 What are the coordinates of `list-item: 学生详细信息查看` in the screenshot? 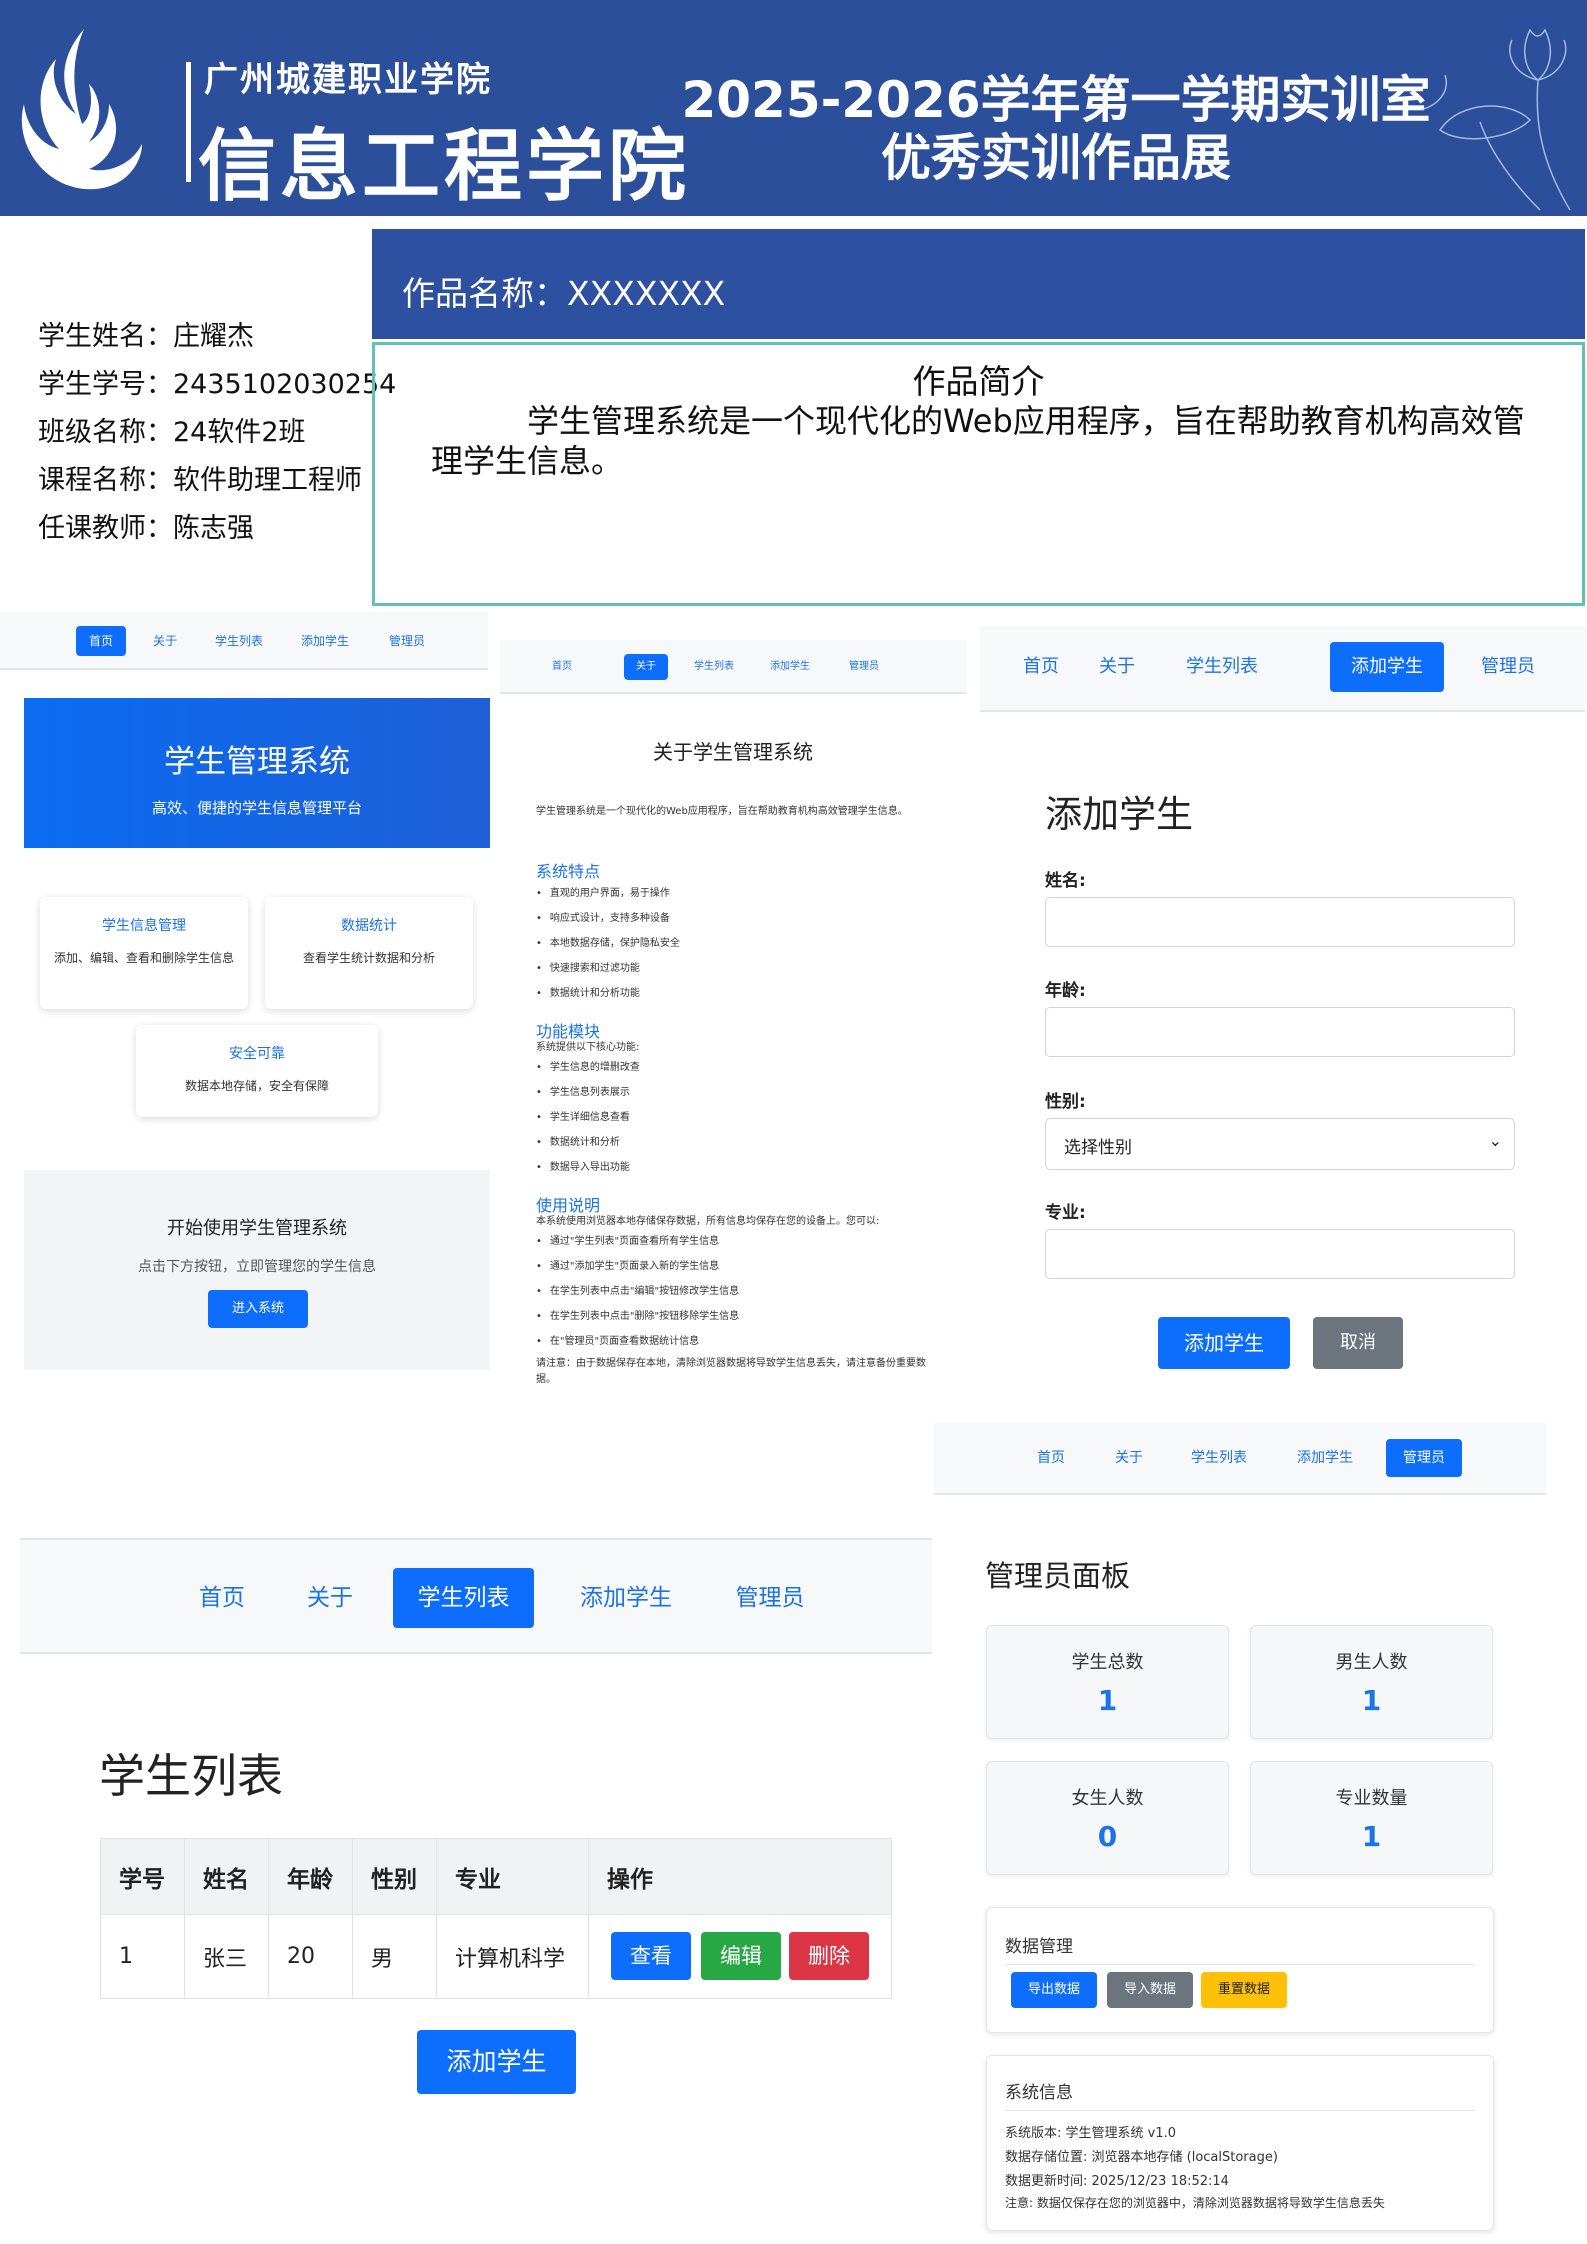 It's located at (583, 1115).